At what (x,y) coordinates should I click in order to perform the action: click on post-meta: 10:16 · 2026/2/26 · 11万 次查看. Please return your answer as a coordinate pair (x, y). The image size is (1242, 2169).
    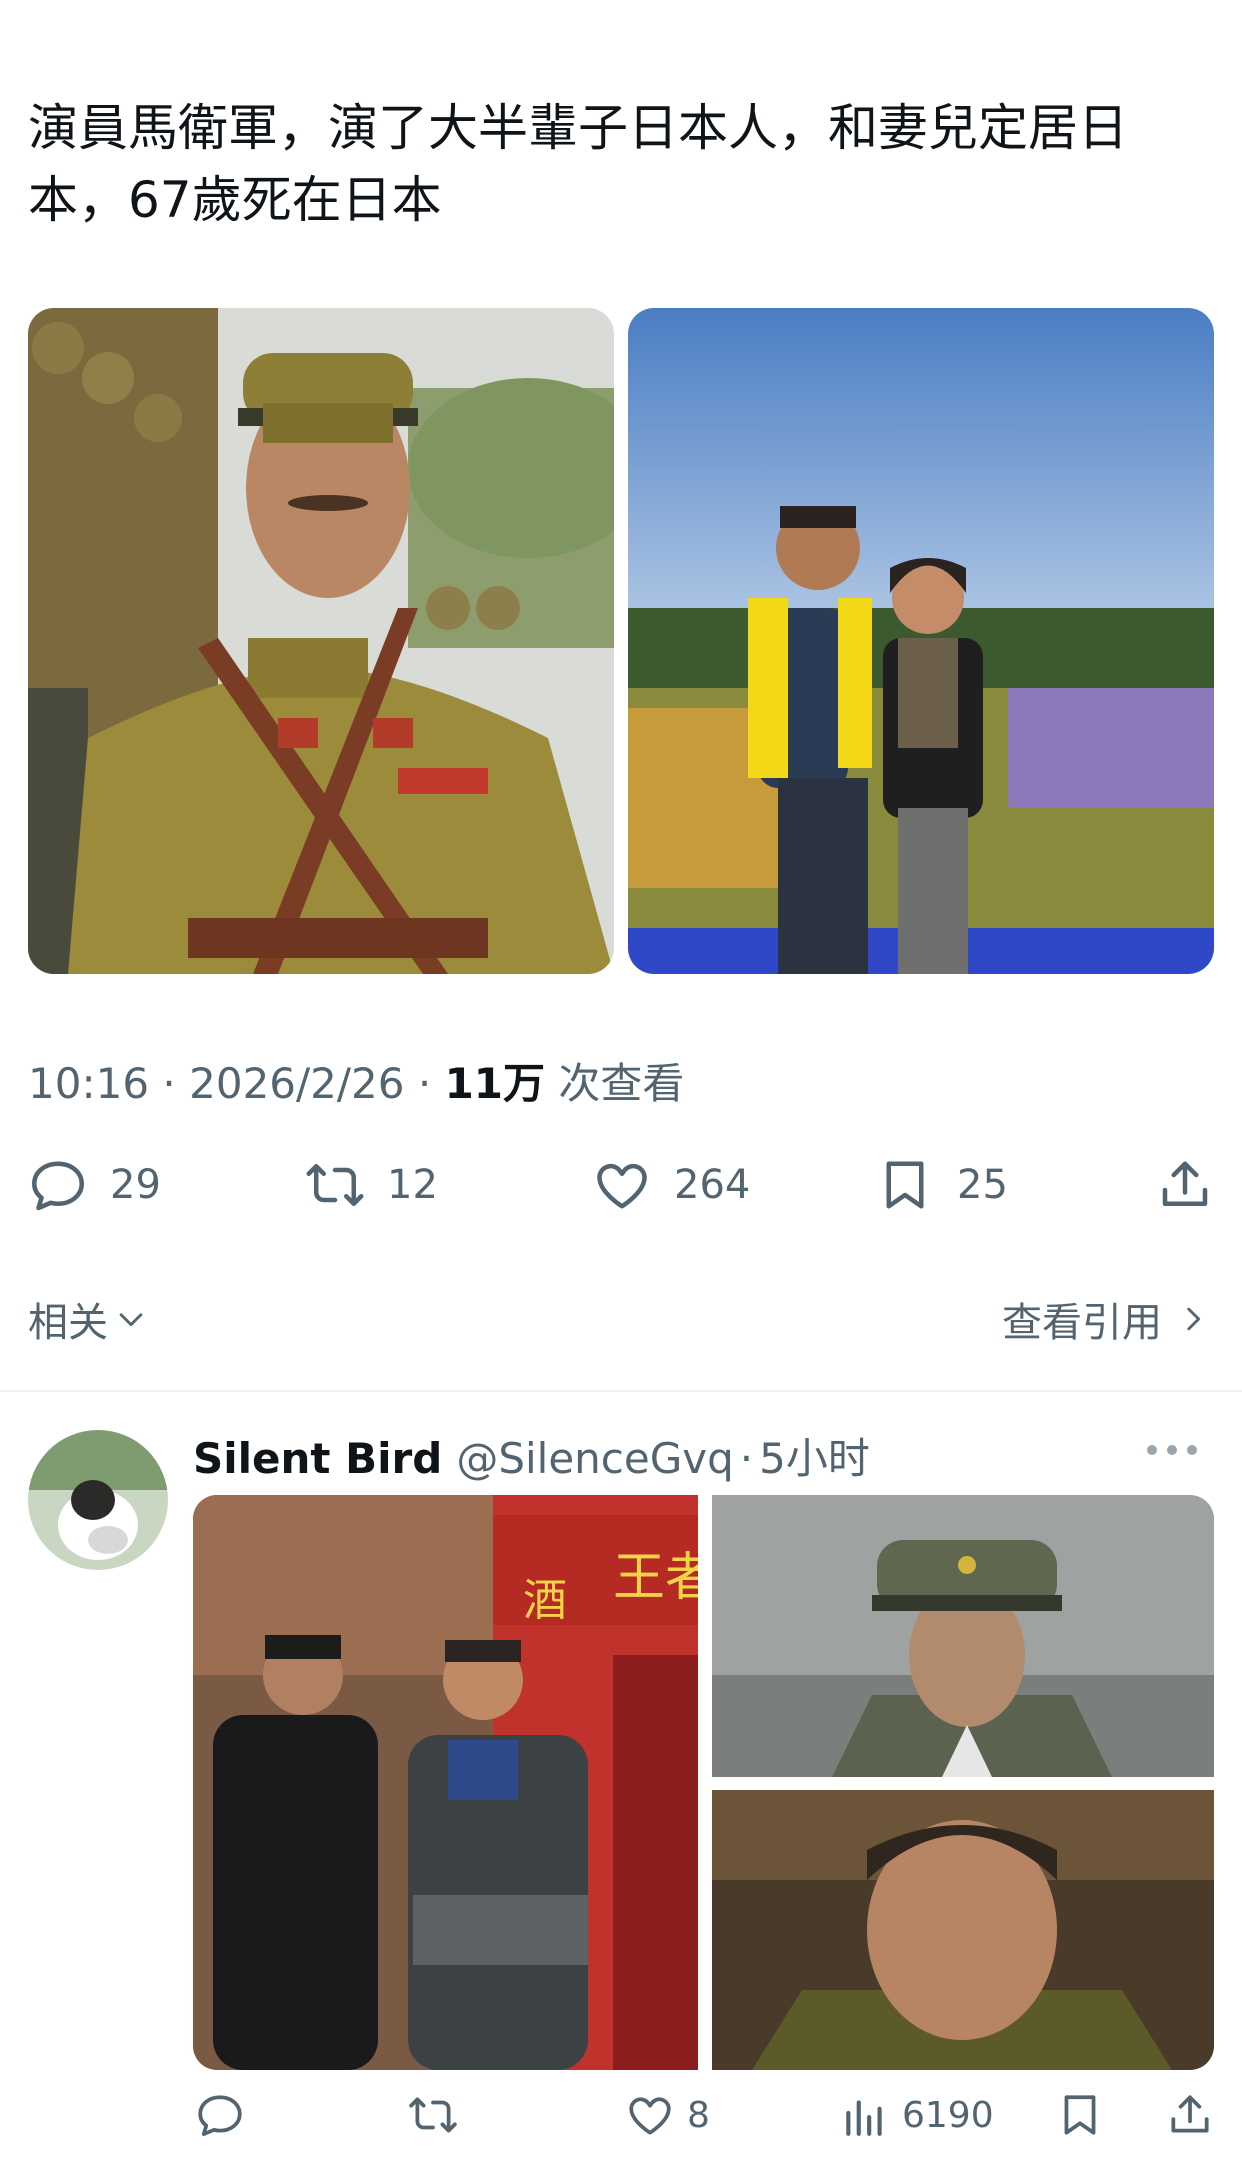
    Looking at the image, I should click on (356, 1080).